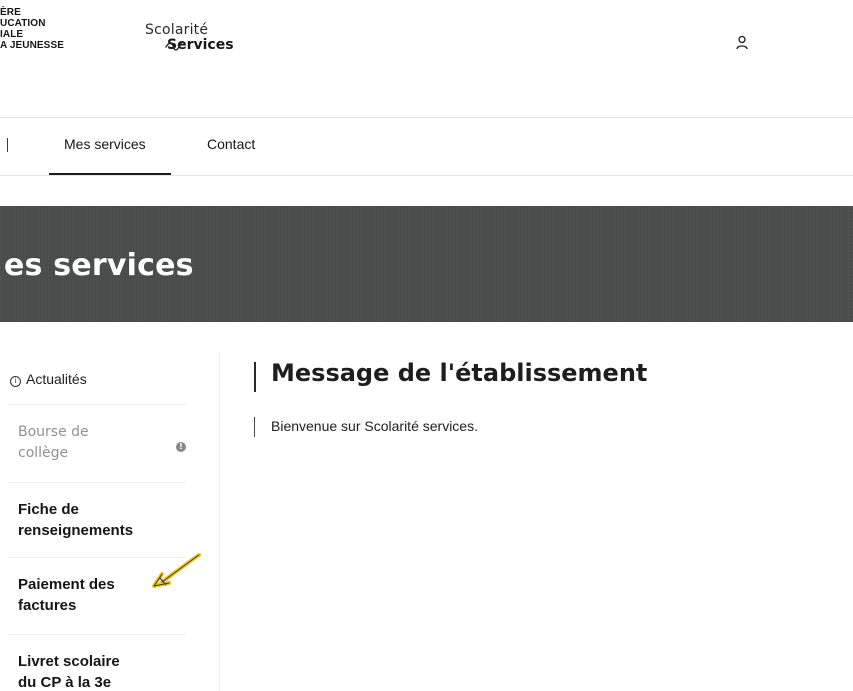 The image size is (853, 691). I want to click on nav-item-cut-off, so click(7, 145).